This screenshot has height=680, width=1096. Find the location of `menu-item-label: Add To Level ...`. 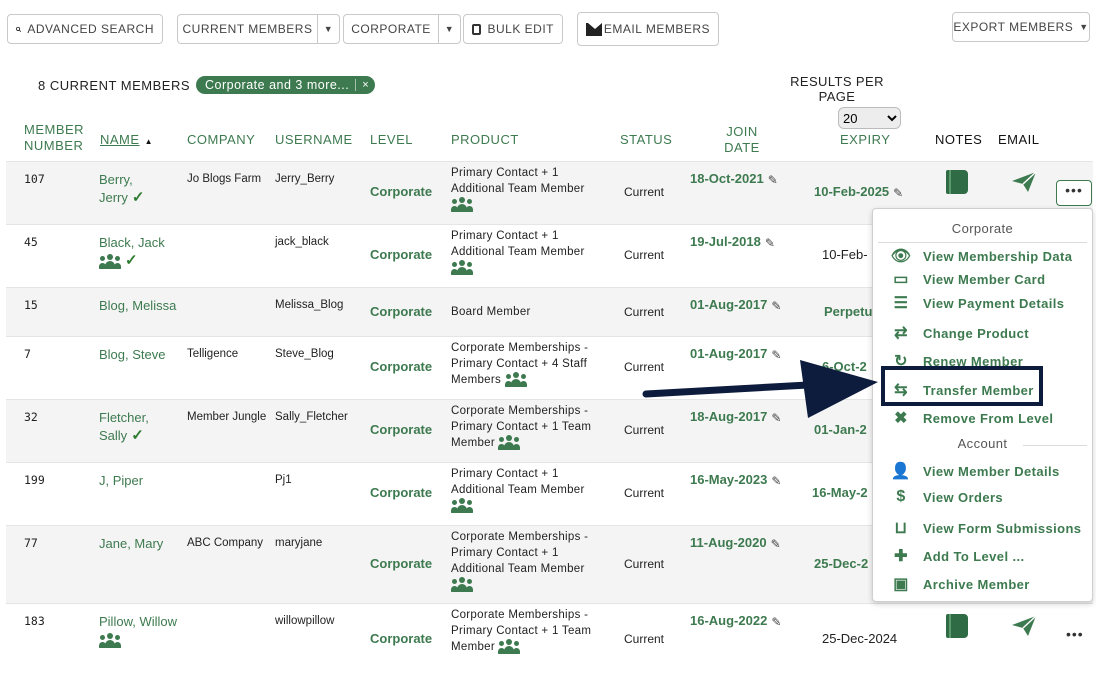

menu-item-label: Add To Level ... is located at coordinates (974, 556).